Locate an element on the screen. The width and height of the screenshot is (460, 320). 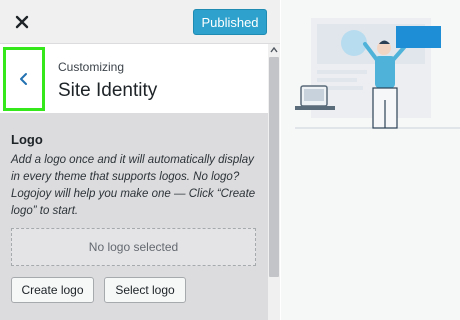
chevron-left-icon is located at coordinates (23, 79).